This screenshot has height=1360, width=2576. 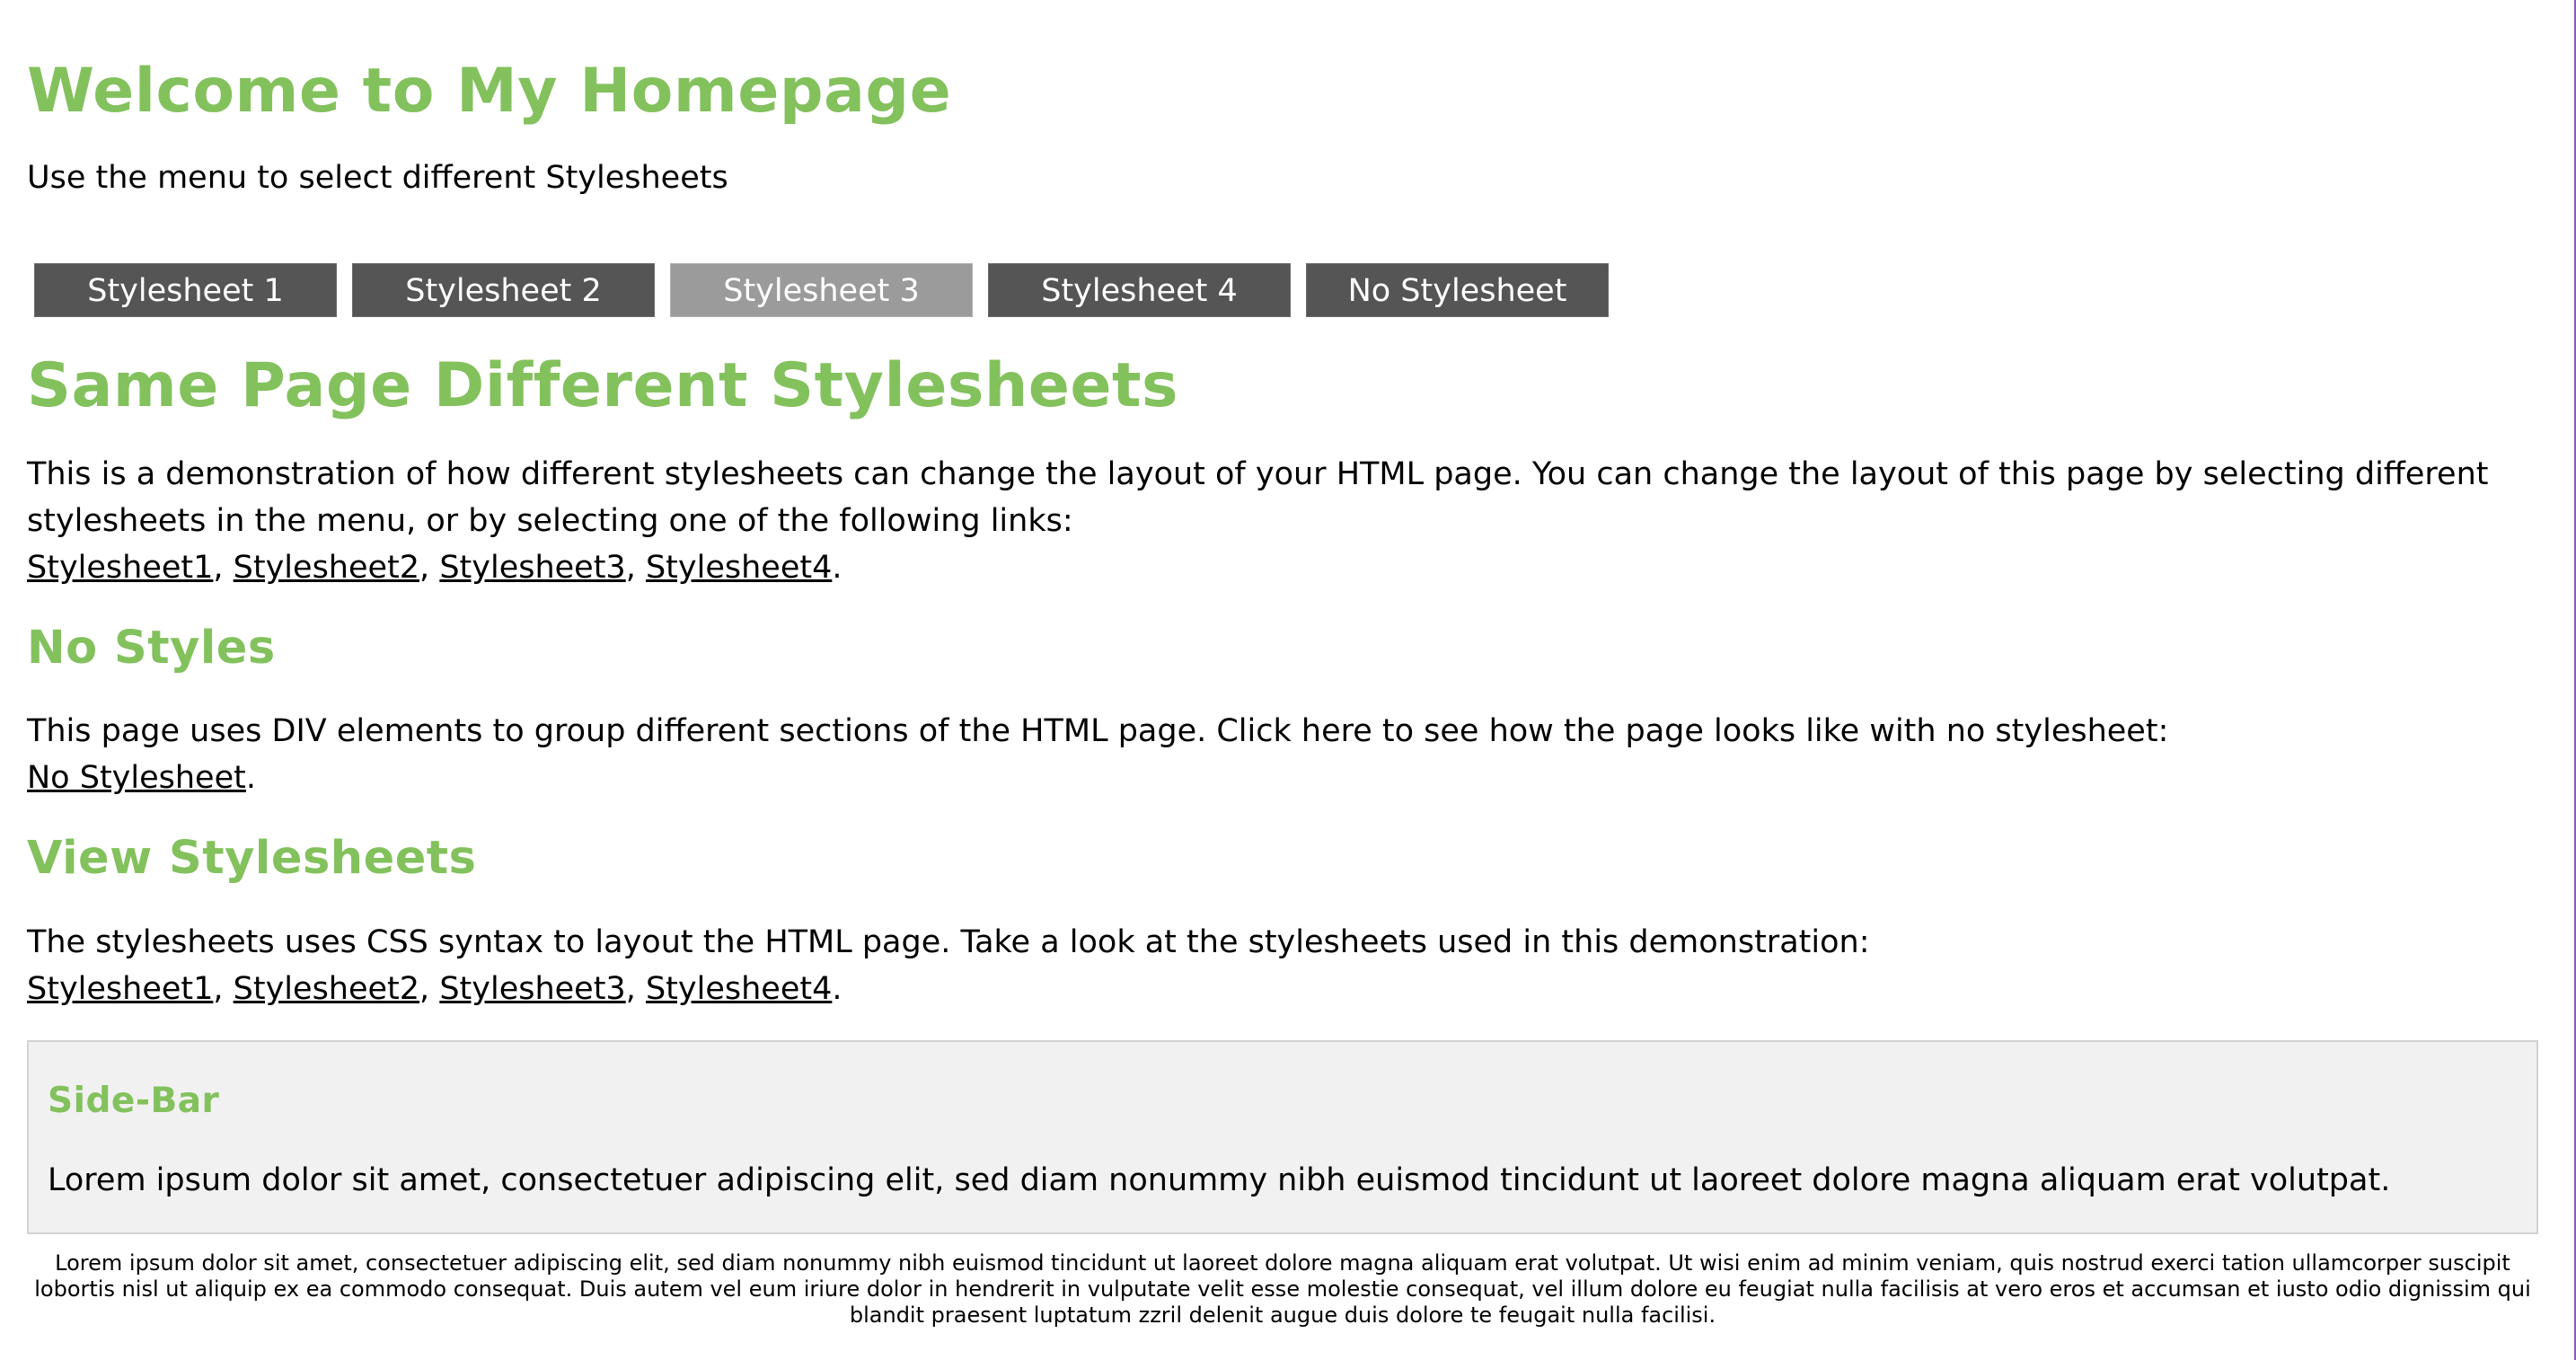 I want to click on menu-item-stylesheet-1: Stylesheet 1, so click(x=185, y=290).